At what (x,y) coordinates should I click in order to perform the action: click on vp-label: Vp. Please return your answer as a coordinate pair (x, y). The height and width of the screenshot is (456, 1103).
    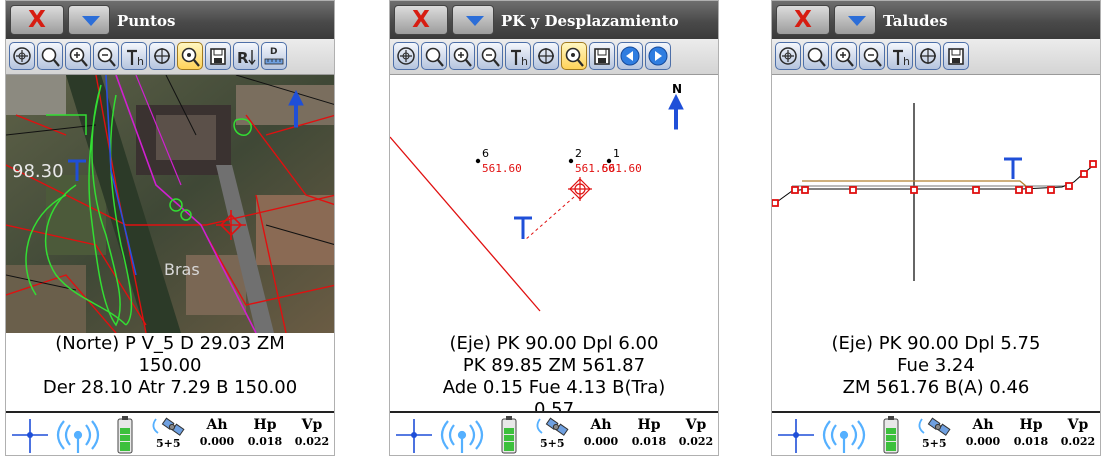
    Looking at the image, I should click on (696, 425).